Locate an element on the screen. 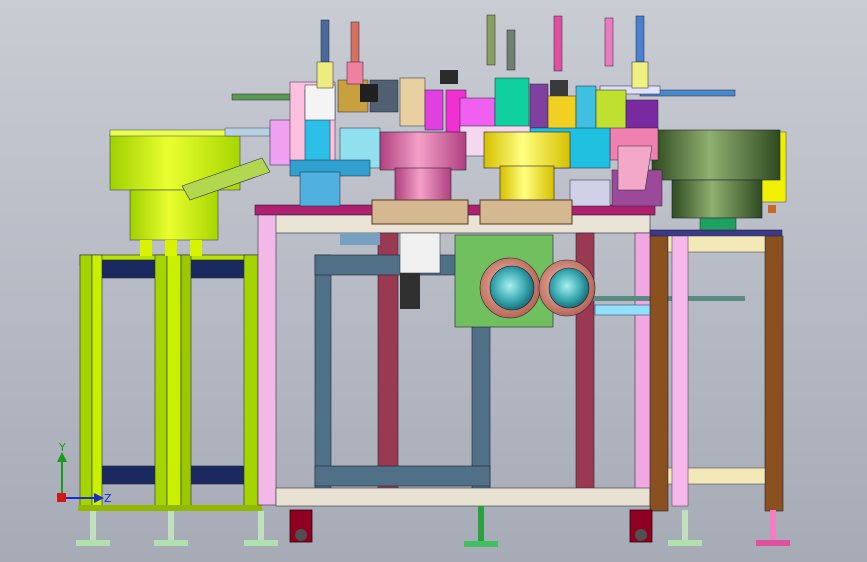  drive-motor is located at coordinates (497, 280).